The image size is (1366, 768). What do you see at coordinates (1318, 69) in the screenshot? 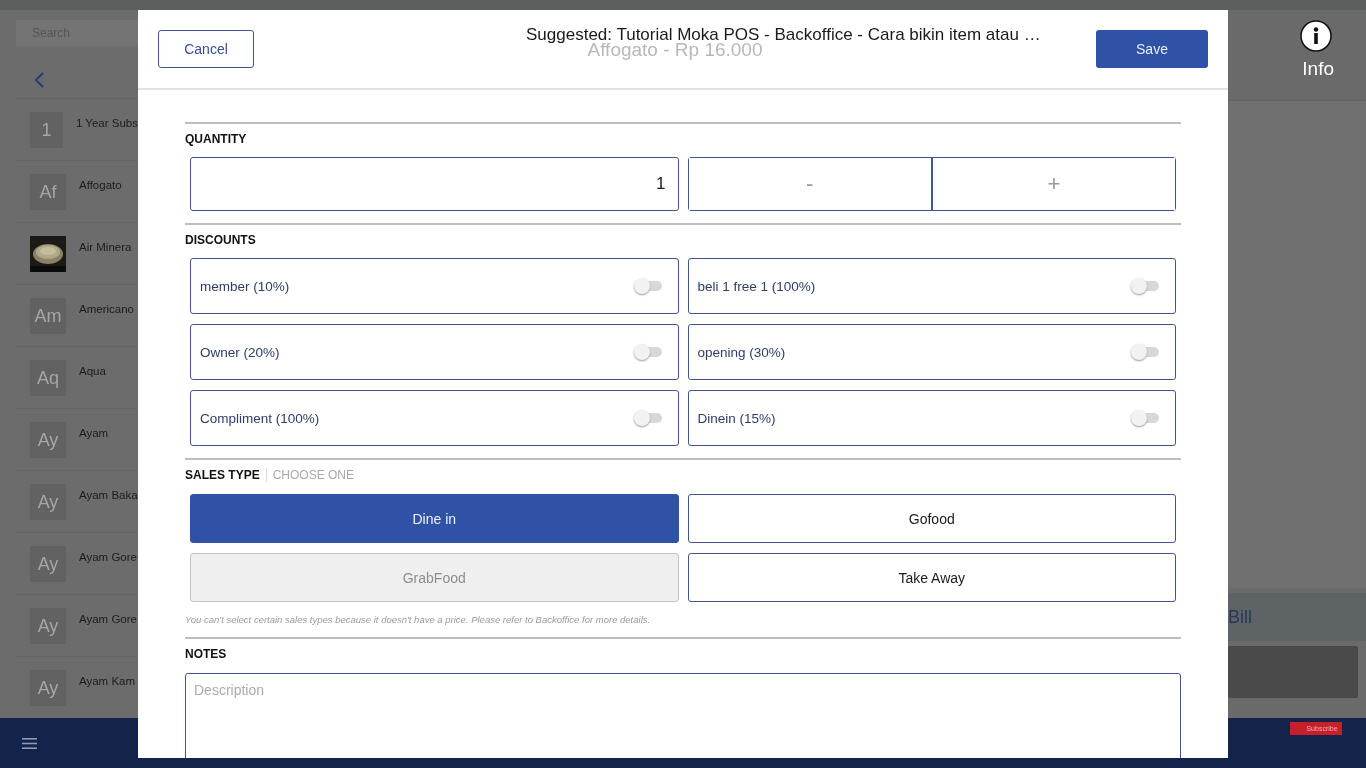
I see `info-label: Info` at bounding box center [1318, 69].